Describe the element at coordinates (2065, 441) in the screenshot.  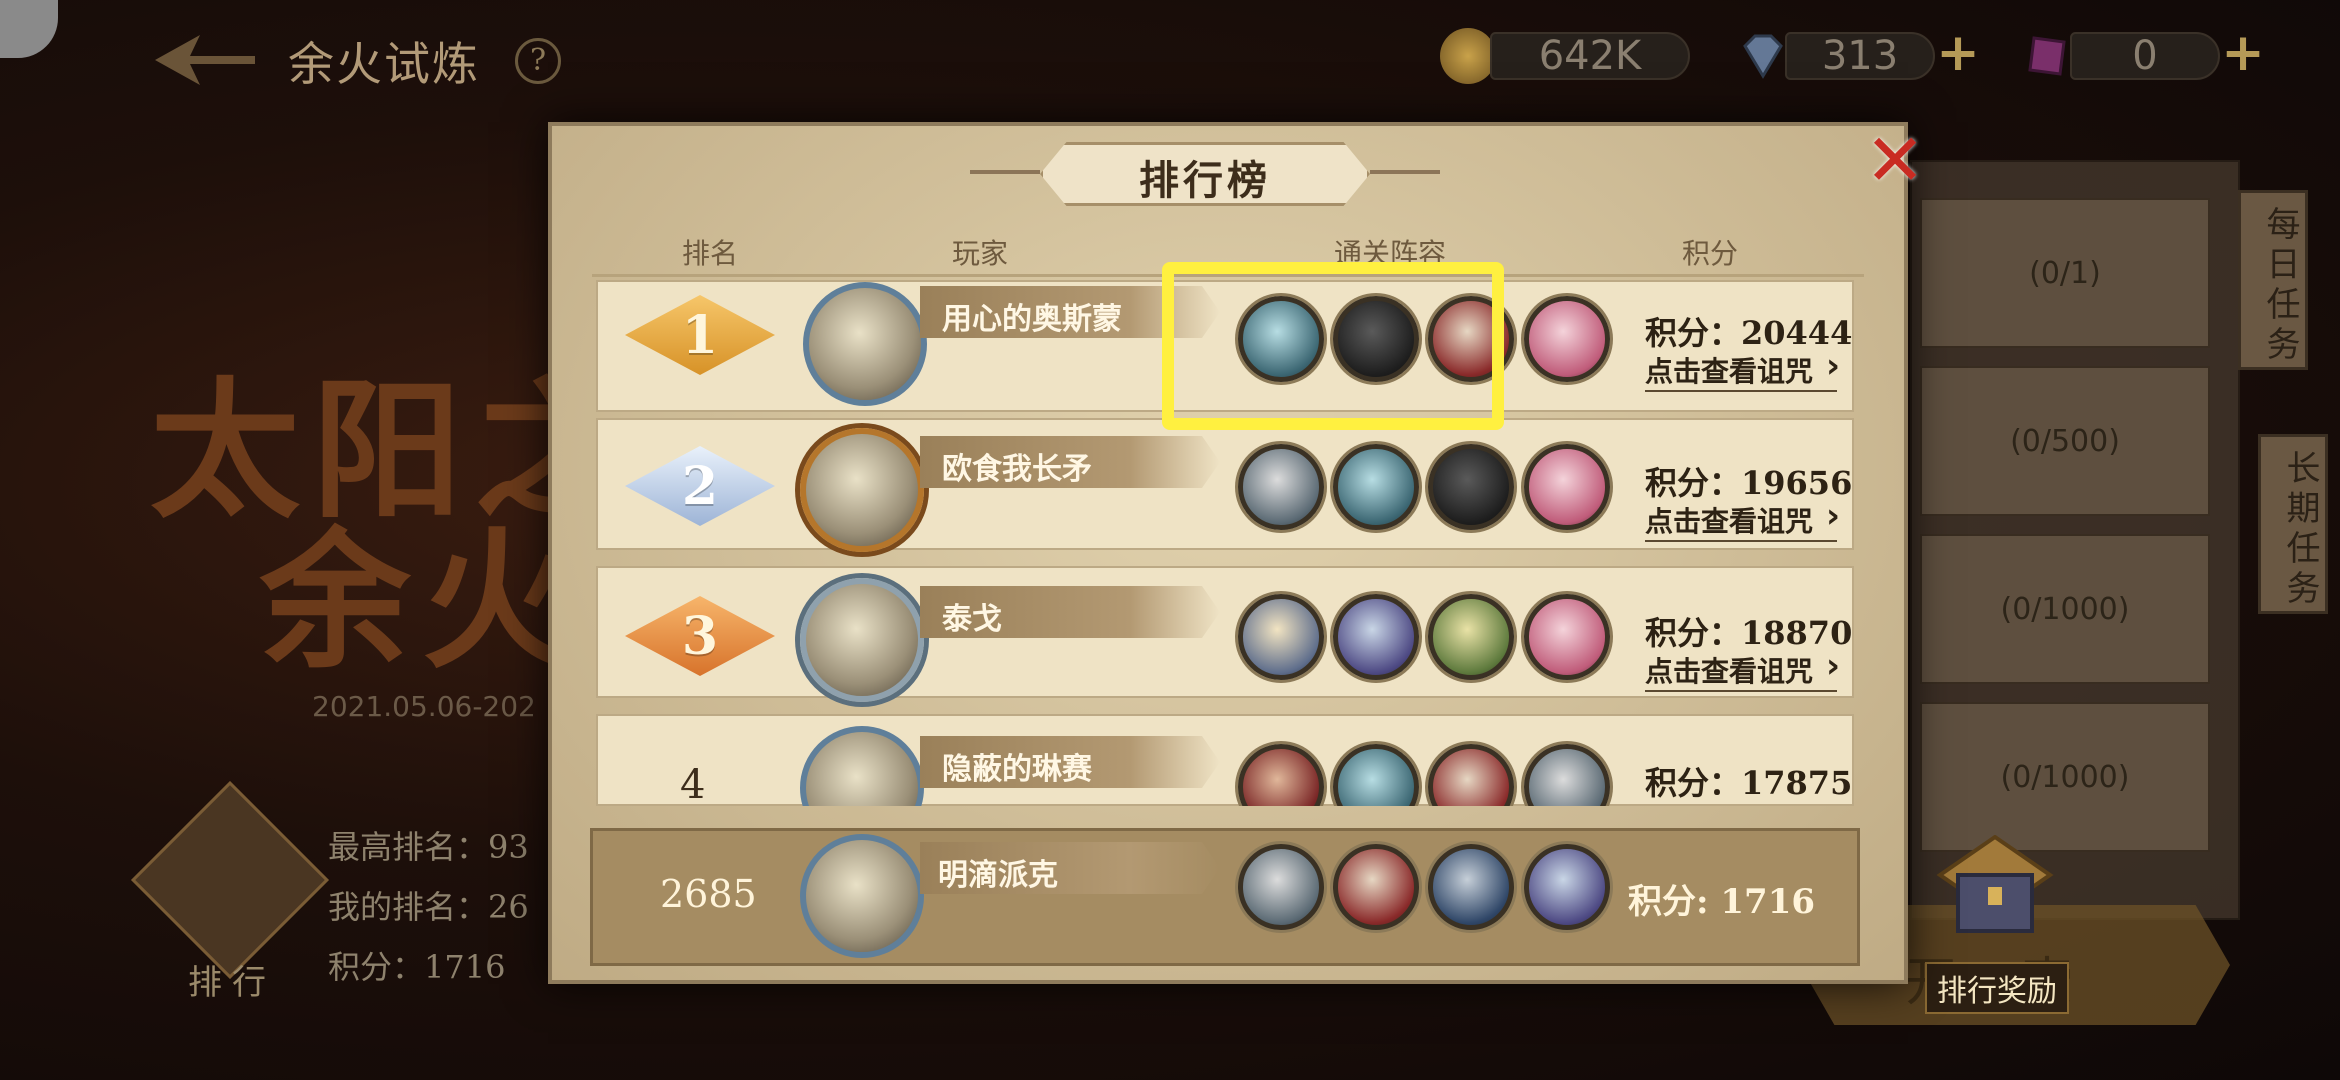
I see `task-row: (0/500)` at that location.